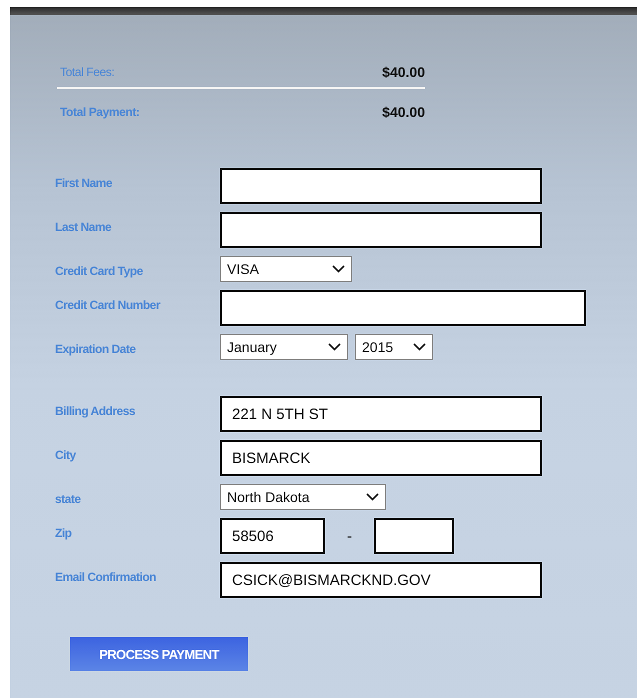 This screenshot has width=637, height=698. I want to click on field-label: Billing Address, so click(95, 410).